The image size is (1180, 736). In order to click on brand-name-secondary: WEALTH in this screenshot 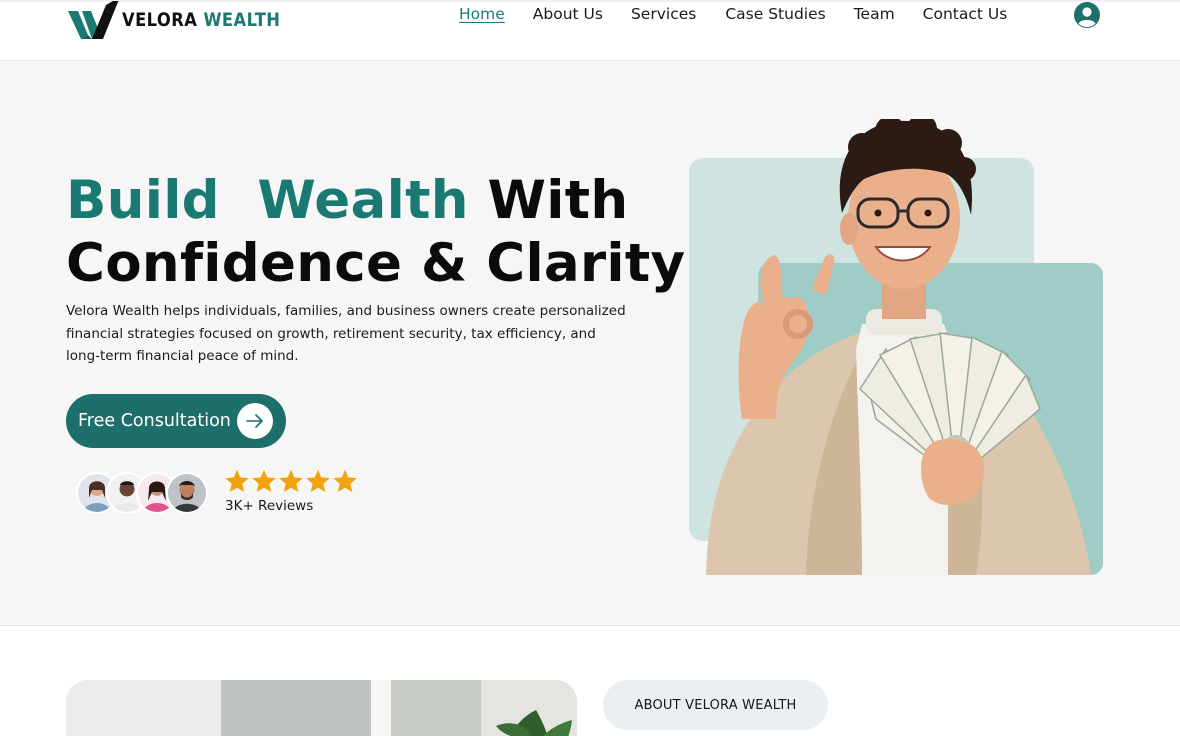, I will do `click(242, 20)`.